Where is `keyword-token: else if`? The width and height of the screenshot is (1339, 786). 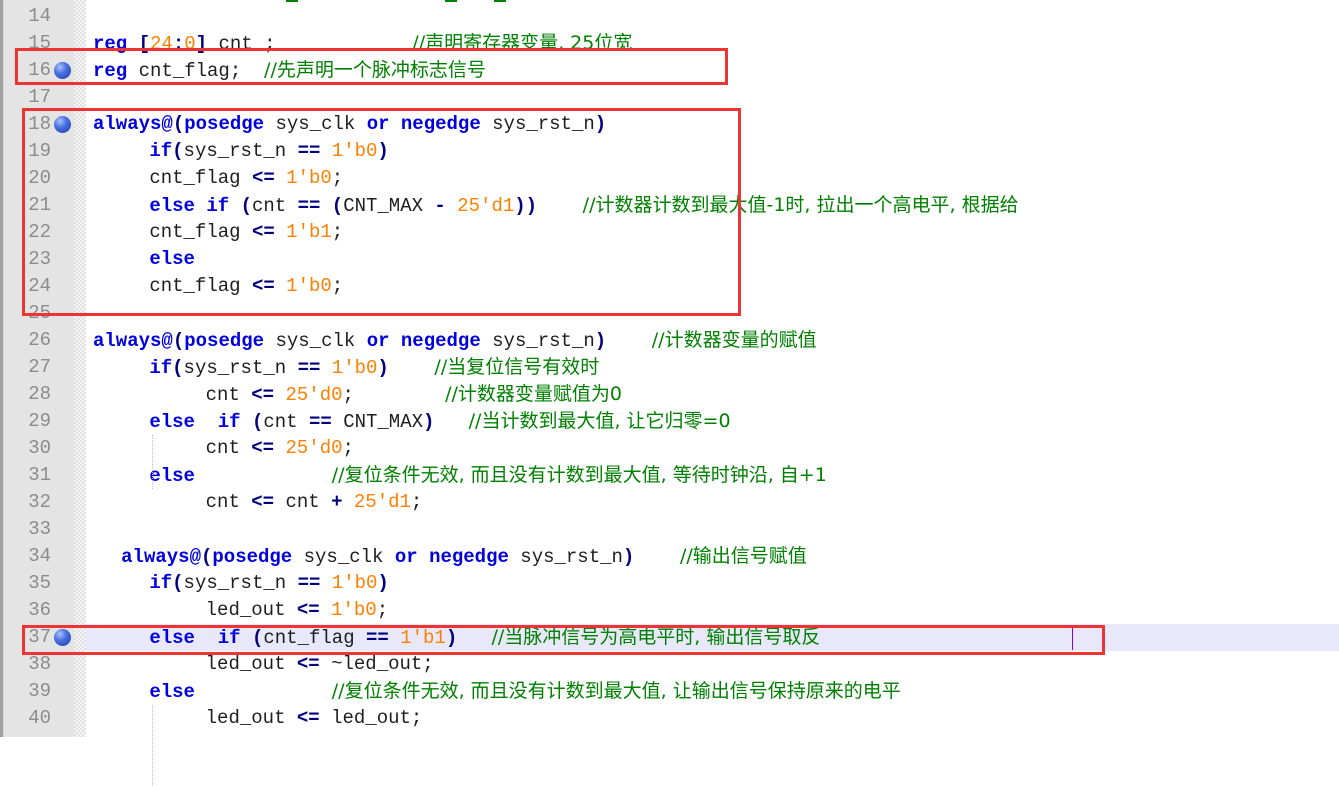 keyword-token: else if is located at coordinates (189, 206).